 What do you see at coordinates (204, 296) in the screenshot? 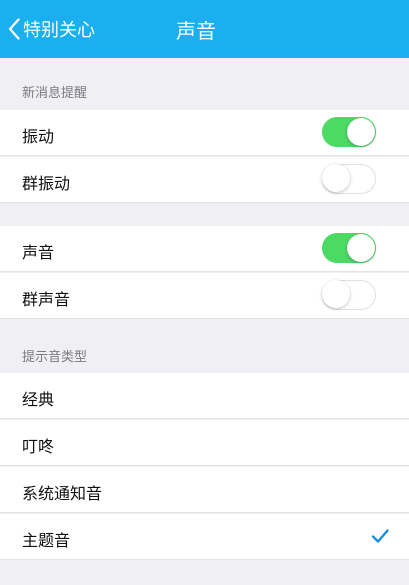
I see `row-group-sound: 群声音` at bounding box center [204, 296].